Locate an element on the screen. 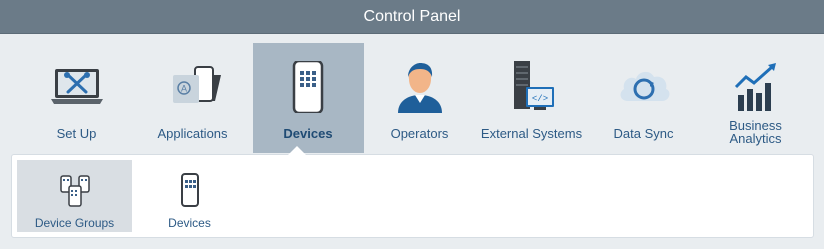  nav-label: Operators is located at coordinates (419, 133).